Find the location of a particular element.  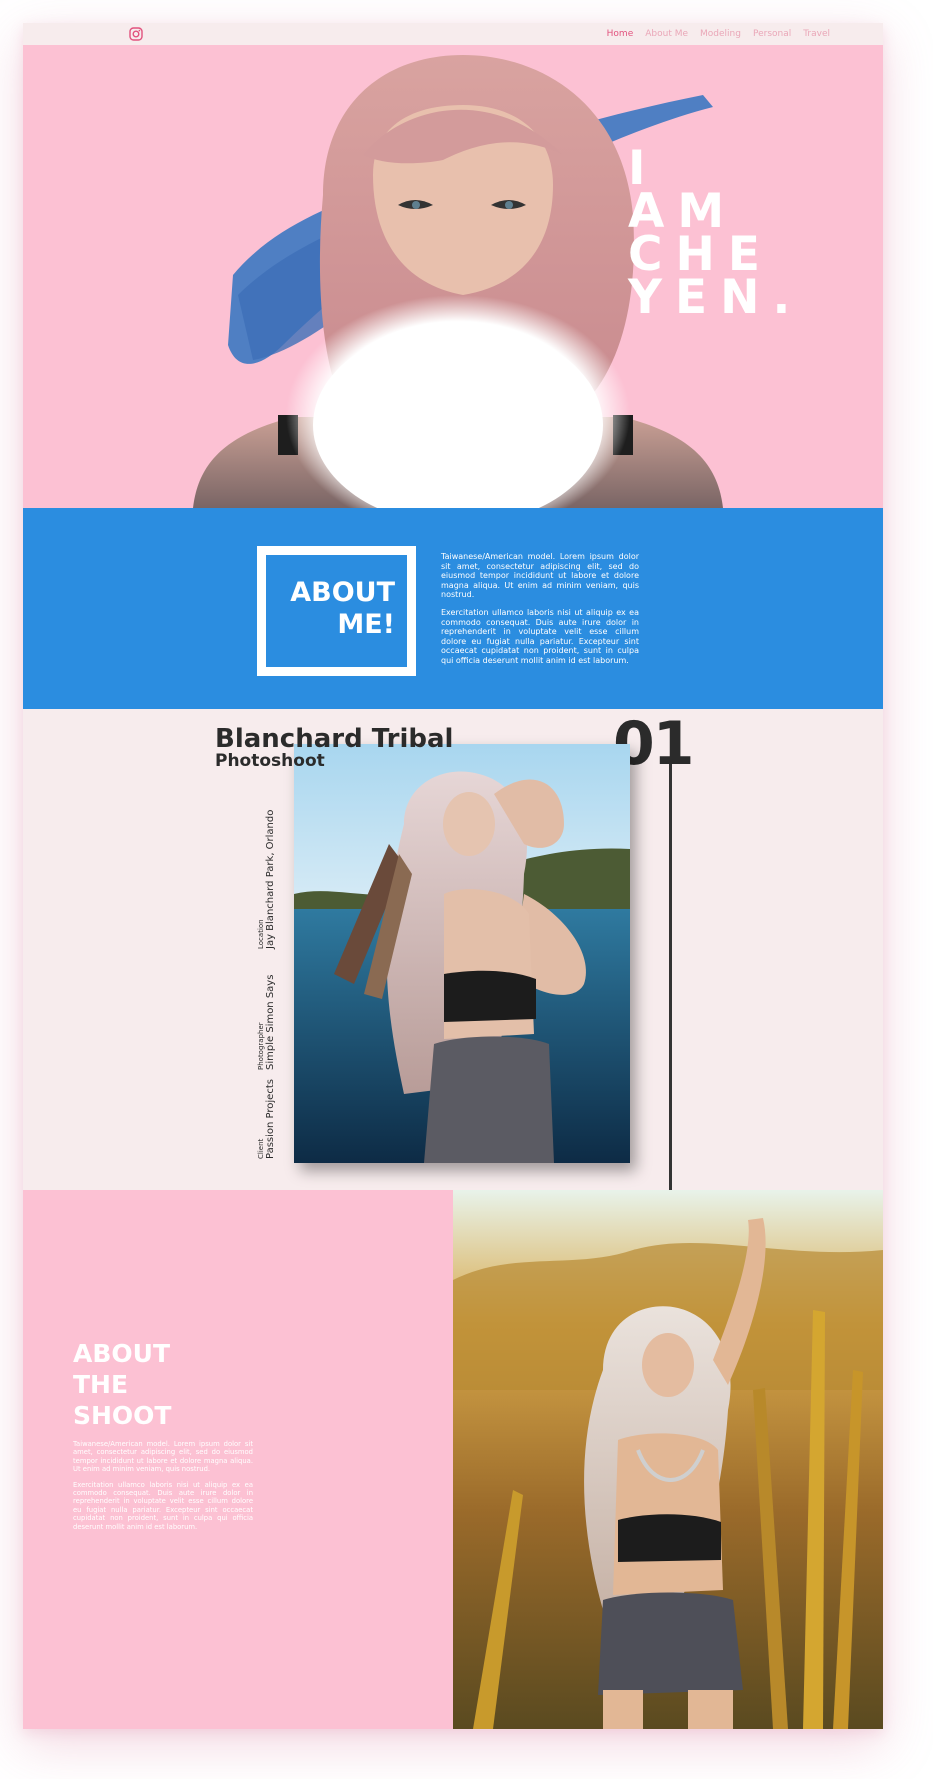

project-photo is located at coordinates (462, 953).